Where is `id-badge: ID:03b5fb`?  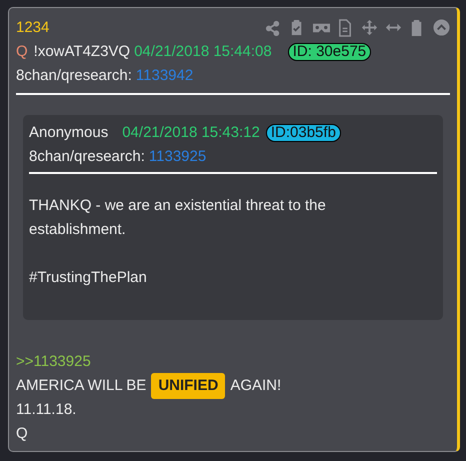
id-badge: ID:03b5fb is located at coordinates (303, 133).